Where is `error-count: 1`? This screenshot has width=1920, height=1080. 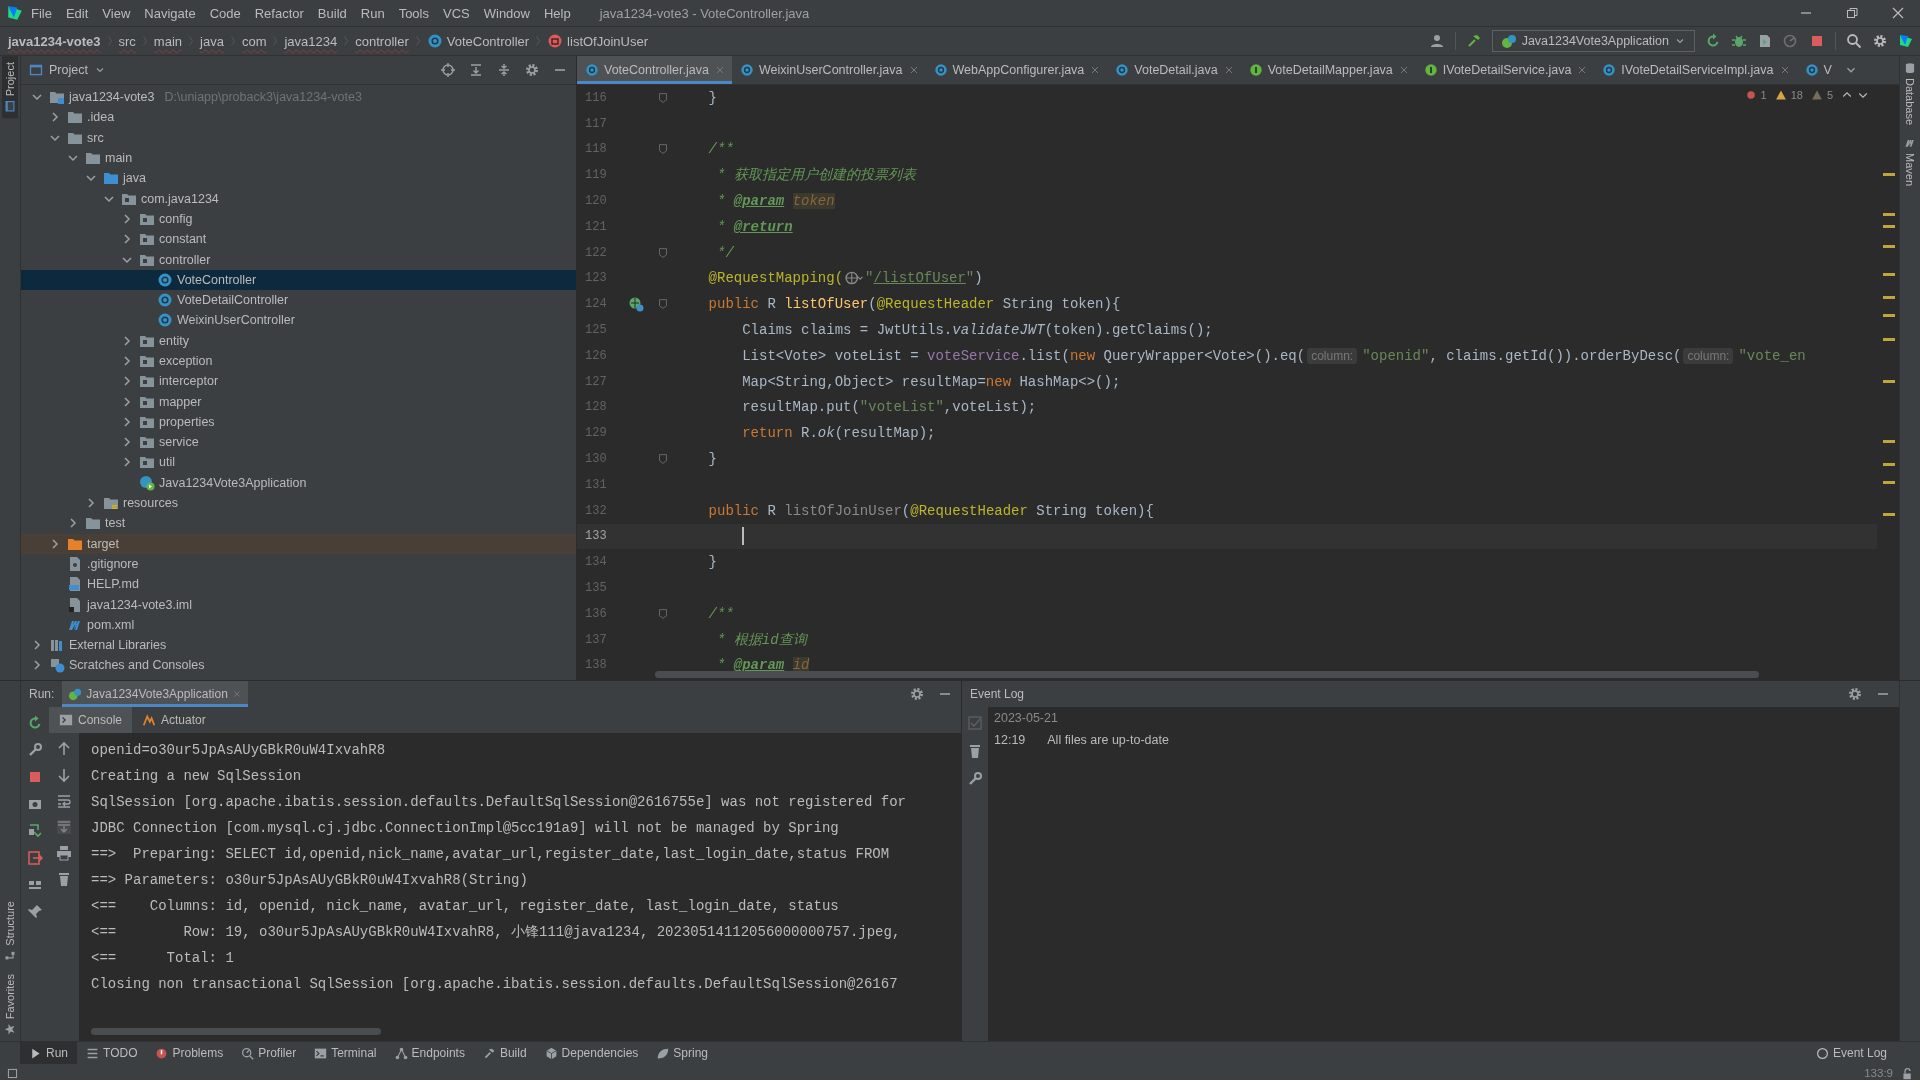
error-count: 1 is located at coordinates (1763, 95).